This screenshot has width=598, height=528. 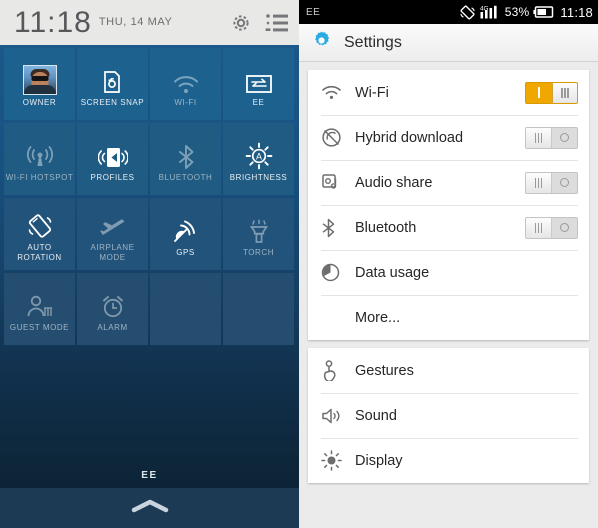 What do you see at coordinates (372, 92) in the screenshot?
I see `settings-row-label: Wi-Fi` at bounding box center [372, 92].